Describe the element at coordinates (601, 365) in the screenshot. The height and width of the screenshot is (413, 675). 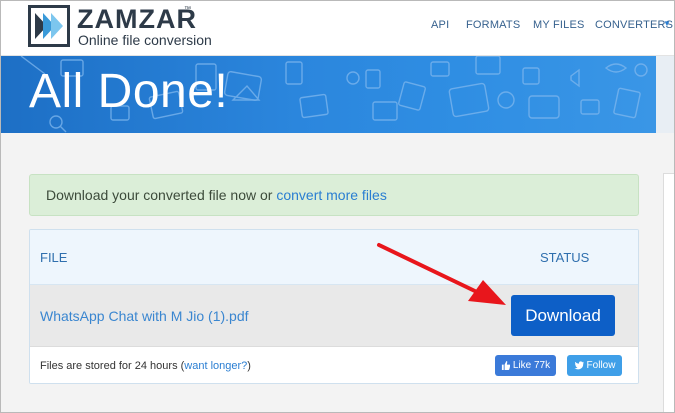
I see `follow-label: Follow` at that location.